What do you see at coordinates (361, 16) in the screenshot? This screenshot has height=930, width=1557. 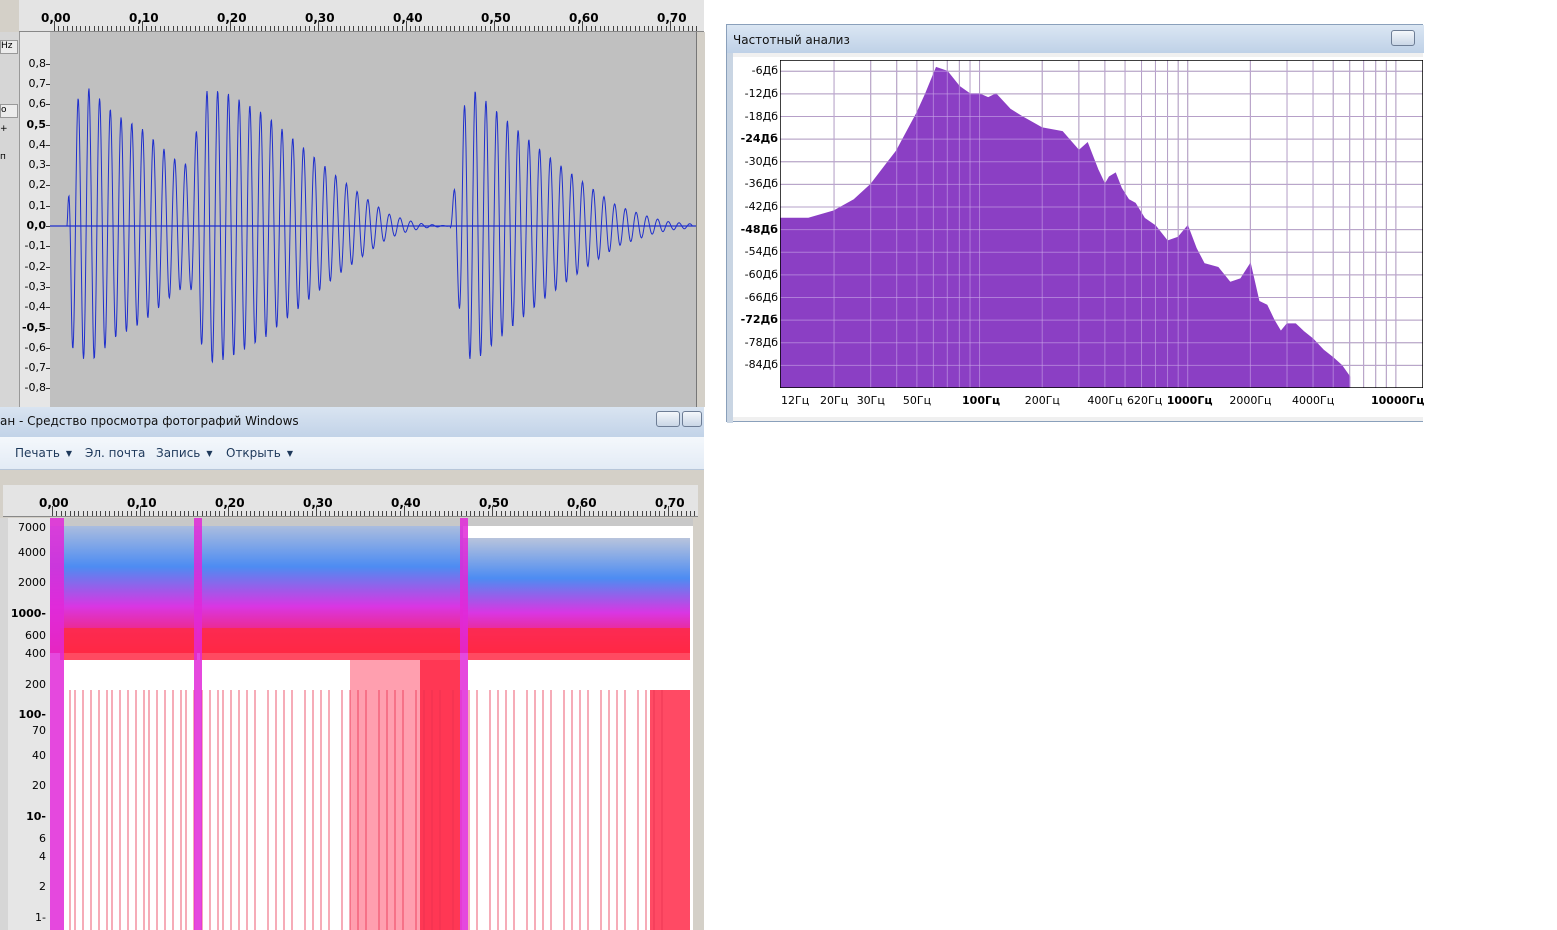 I see `time-ruler-top: 0,00 0,10 0,20 0,30 0,40 0,50 0,60 0,70` at bounding box center [361, 16].